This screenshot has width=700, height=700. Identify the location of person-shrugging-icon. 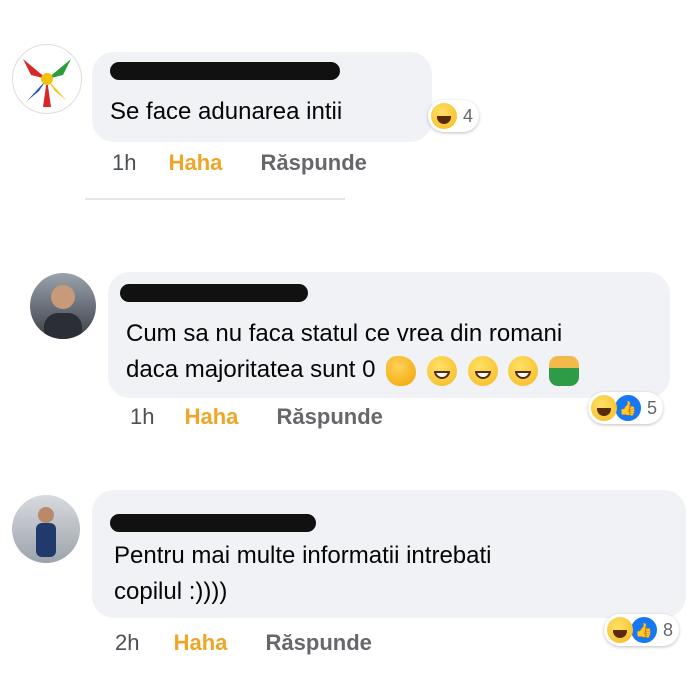
(563, 370).